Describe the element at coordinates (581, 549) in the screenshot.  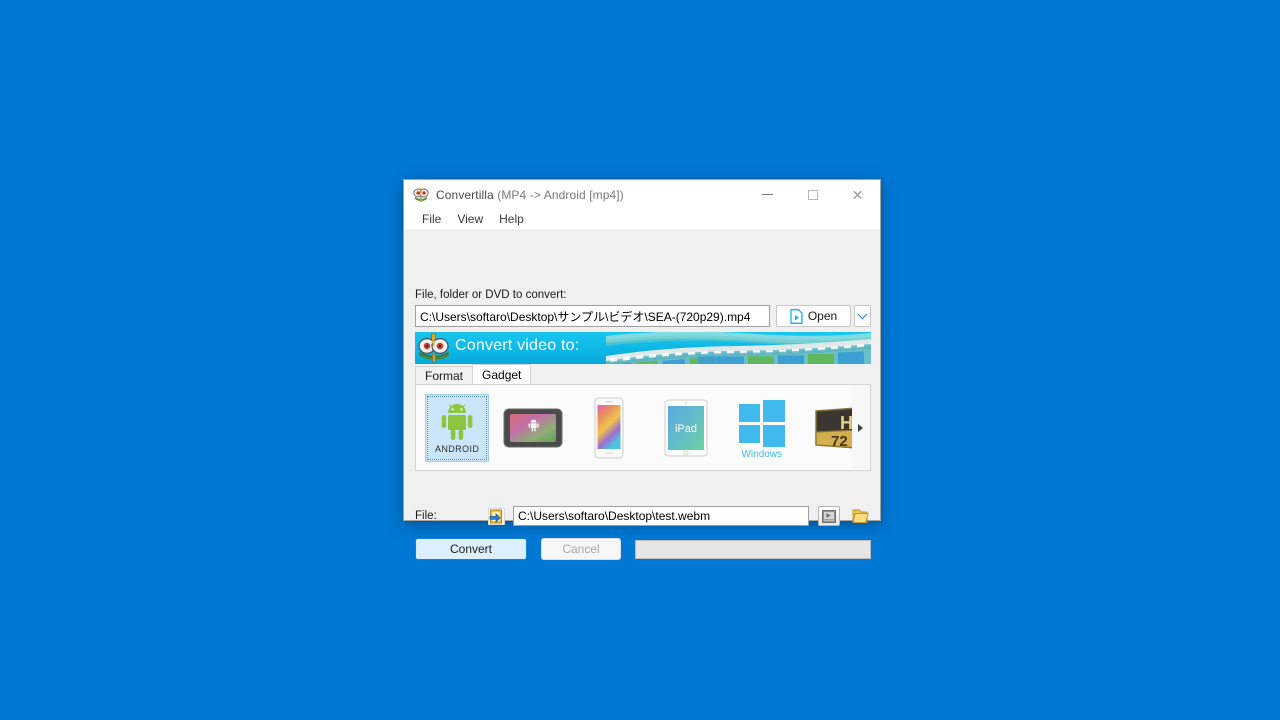
I see `cancel-button: Cancel` at that location.